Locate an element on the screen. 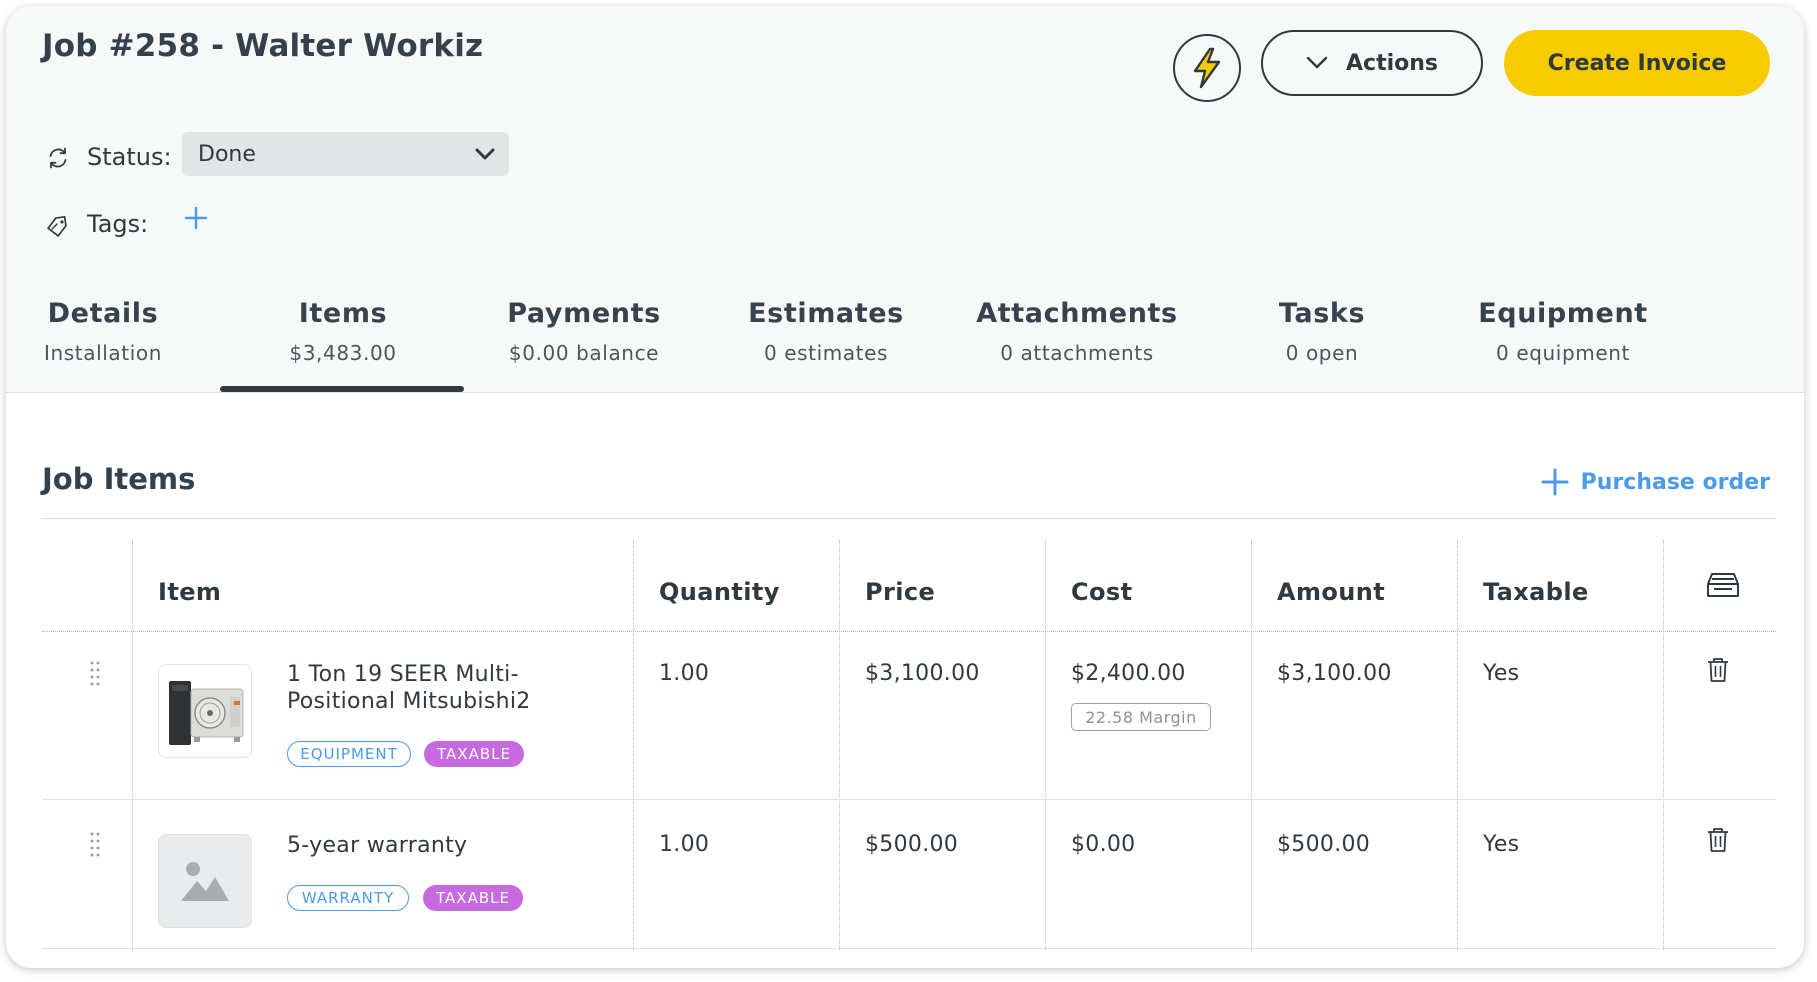 The image size is (1817, 982). status-label: Status: is located at coordinates (129, 157).